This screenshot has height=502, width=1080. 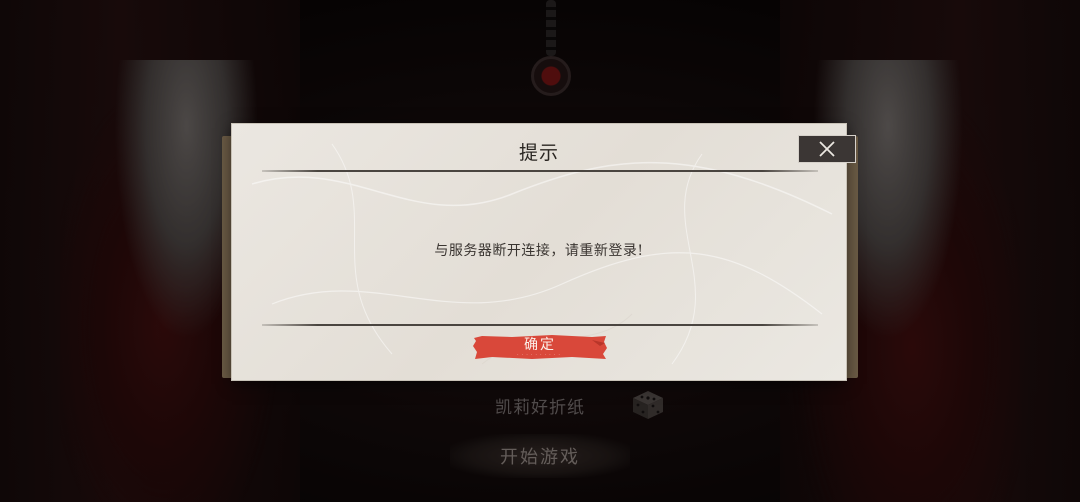 I want to click on footer-divider, so click(x=540, y=325).